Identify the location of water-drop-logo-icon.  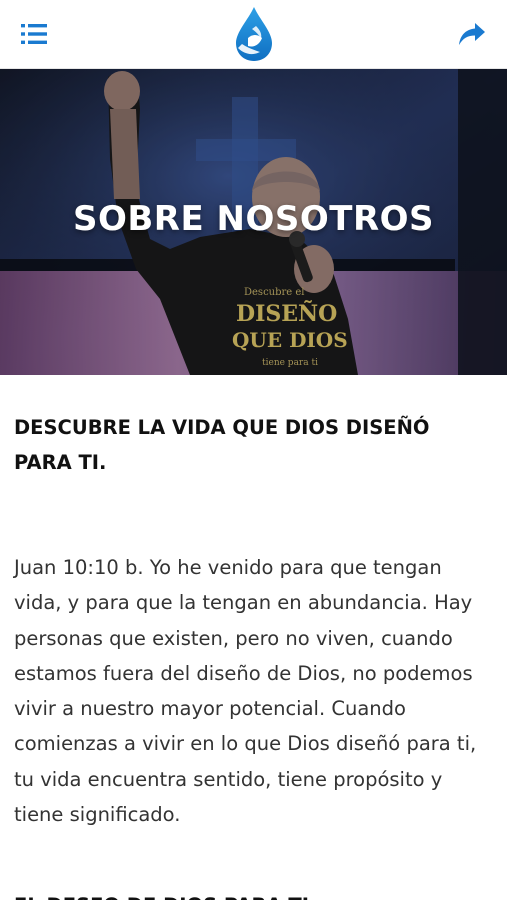
(254, 34).